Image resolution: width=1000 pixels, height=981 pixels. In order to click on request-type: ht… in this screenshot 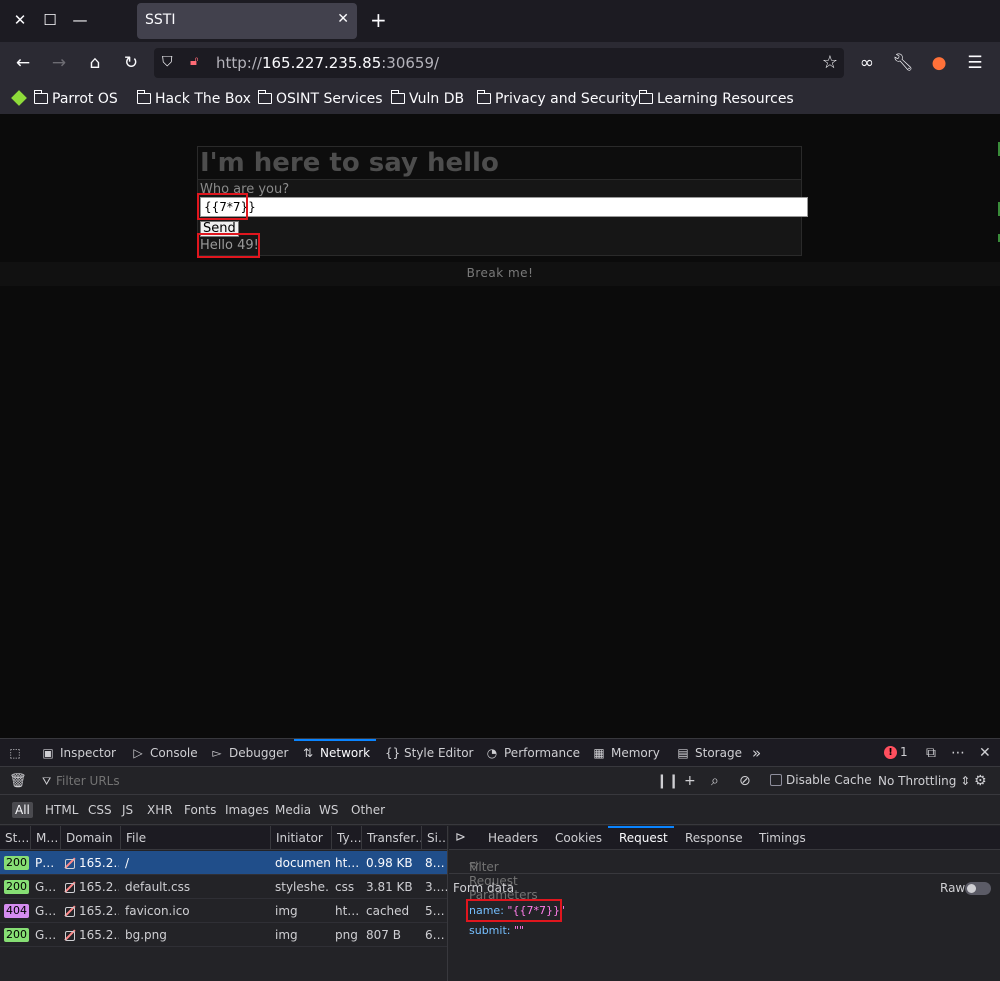, I will do `click(347, 863)`.